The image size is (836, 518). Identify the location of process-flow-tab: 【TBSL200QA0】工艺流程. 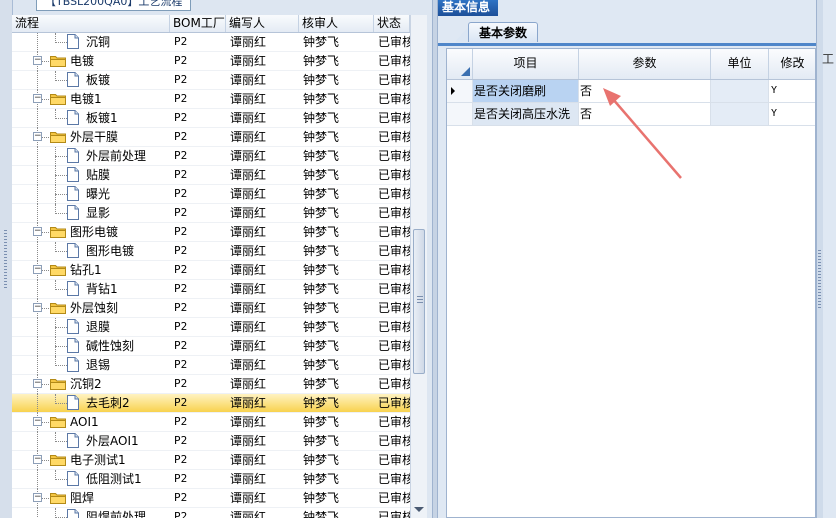
(114, 5).